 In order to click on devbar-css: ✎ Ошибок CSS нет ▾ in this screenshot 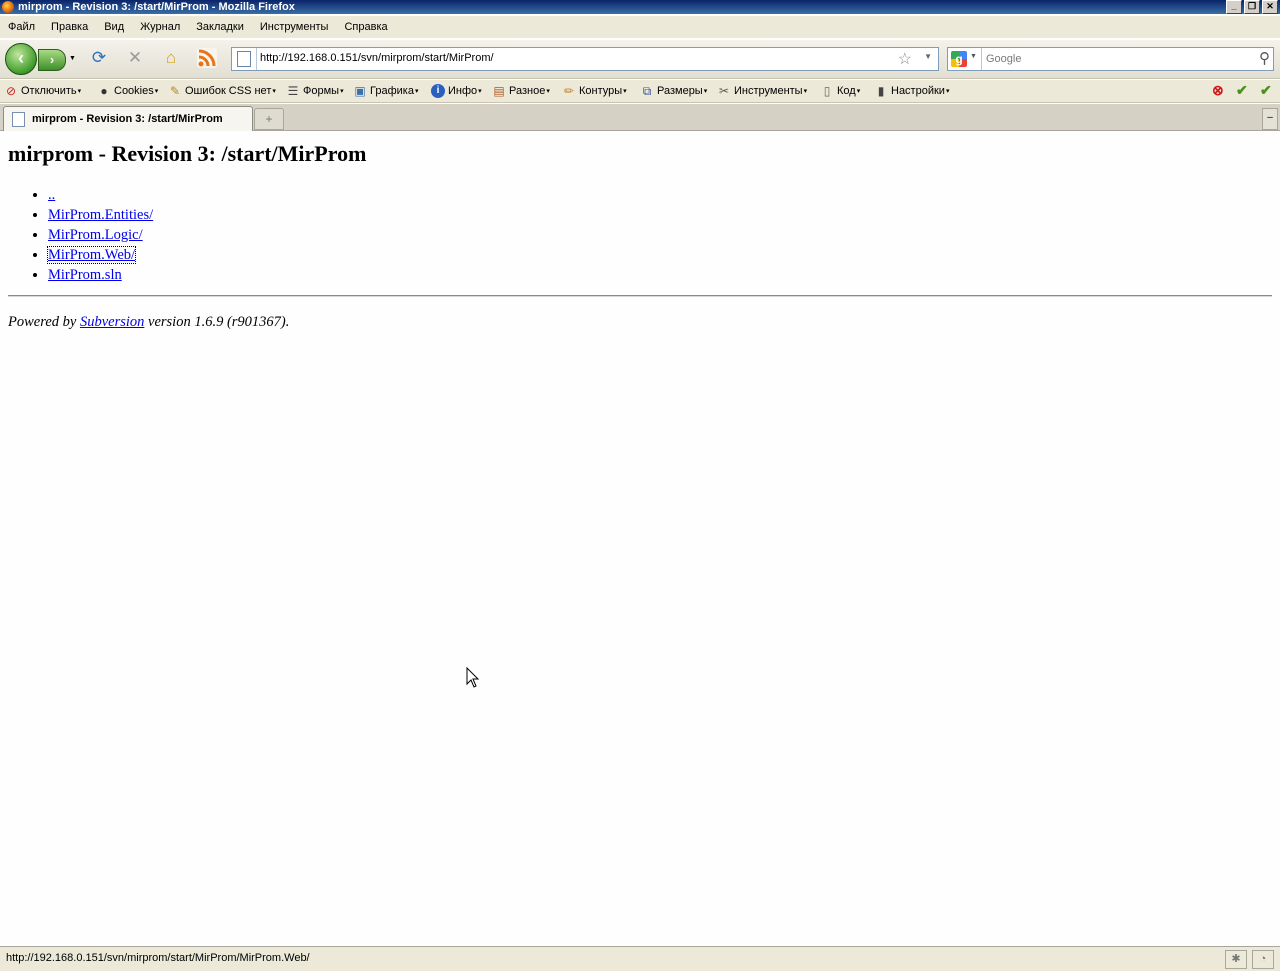, I will do `click(222, 91)`.